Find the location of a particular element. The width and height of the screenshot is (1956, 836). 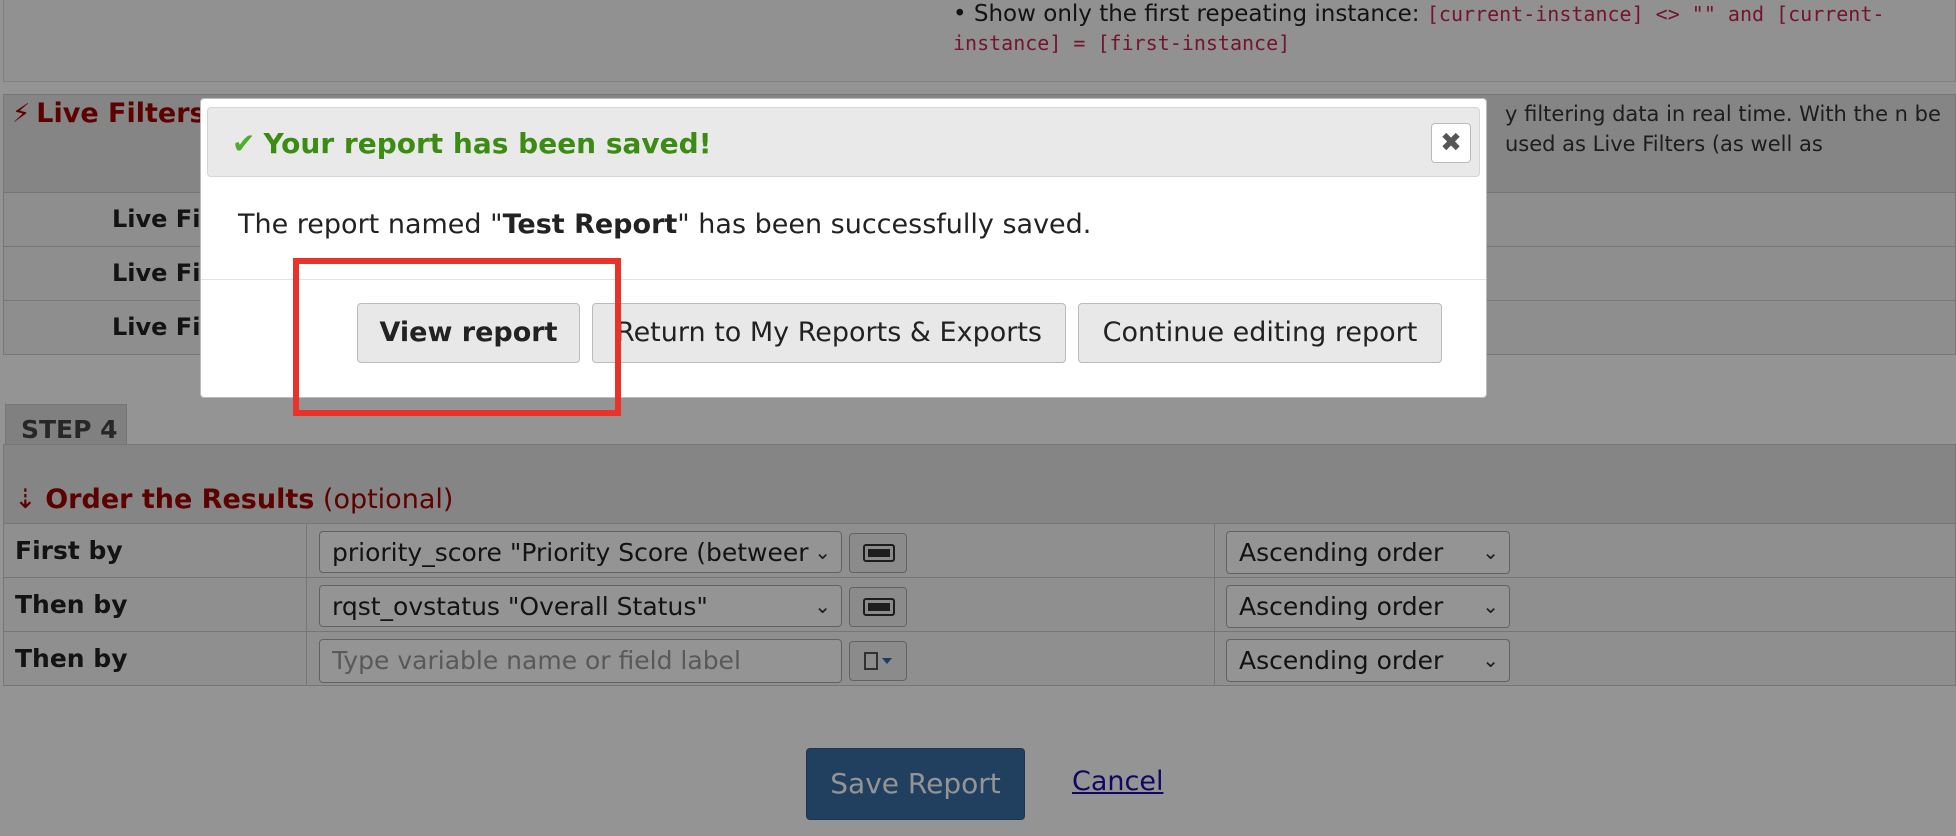

dialog-titlebar: ✔ Your report has been saved! ✖ is located at coordinates (843, 142).